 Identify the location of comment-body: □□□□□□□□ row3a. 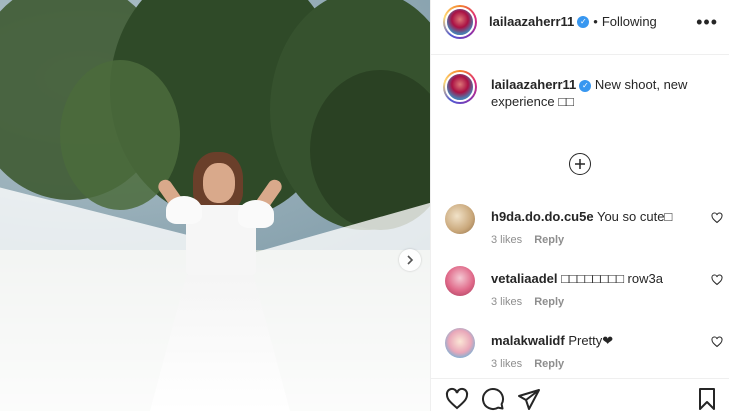
(612, 278).